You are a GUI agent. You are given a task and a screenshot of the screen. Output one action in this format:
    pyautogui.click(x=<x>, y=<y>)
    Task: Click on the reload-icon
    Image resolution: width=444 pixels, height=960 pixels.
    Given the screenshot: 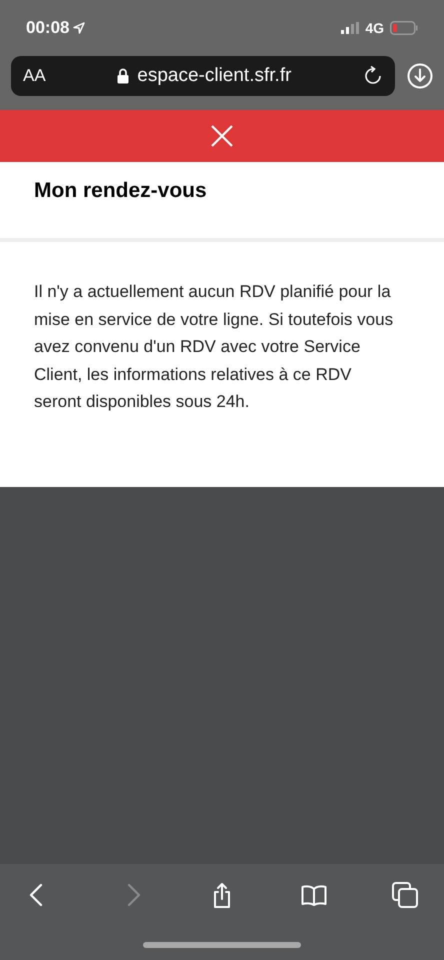 What is the action you would take?
    pyautogui.click(x=373, y=76)
    